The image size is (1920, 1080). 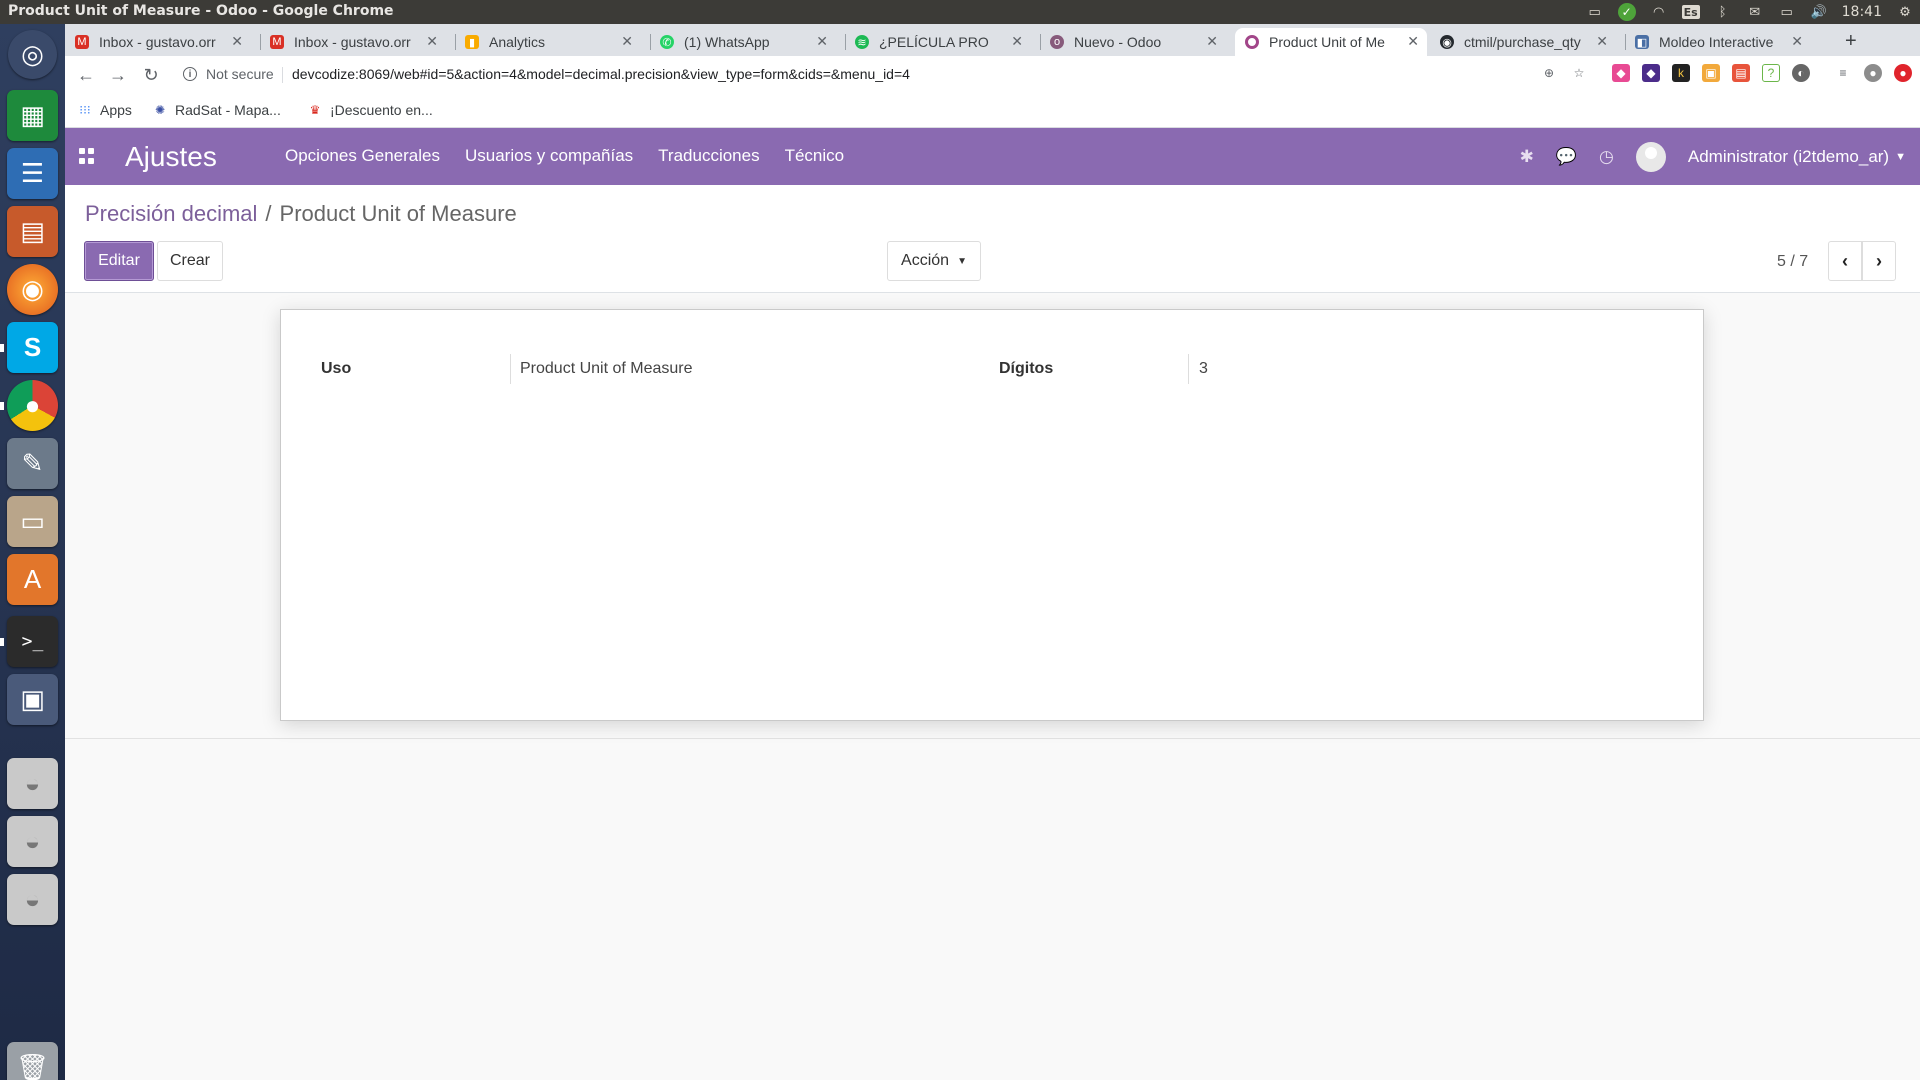 What do you see at coordinates (815, 156) in the screenshot?
I see `menu-item-technical: Técnico` at bounding box center [815, 156].